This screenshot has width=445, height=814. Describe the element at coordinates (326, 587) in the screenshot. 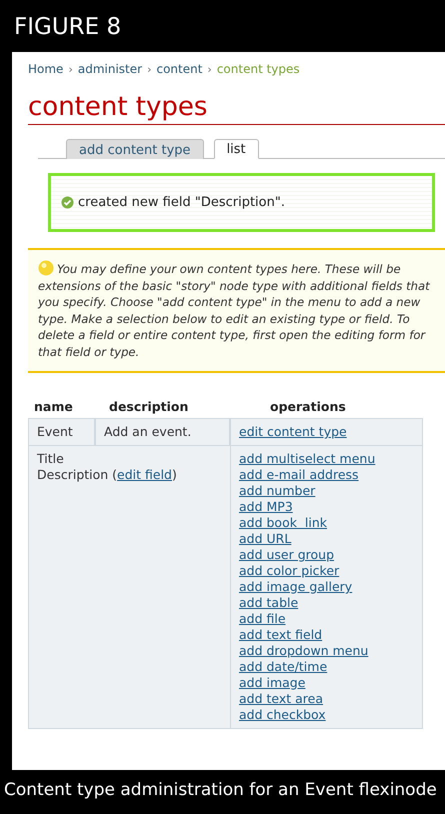

I see `operation-link: add image gallery` at that location.